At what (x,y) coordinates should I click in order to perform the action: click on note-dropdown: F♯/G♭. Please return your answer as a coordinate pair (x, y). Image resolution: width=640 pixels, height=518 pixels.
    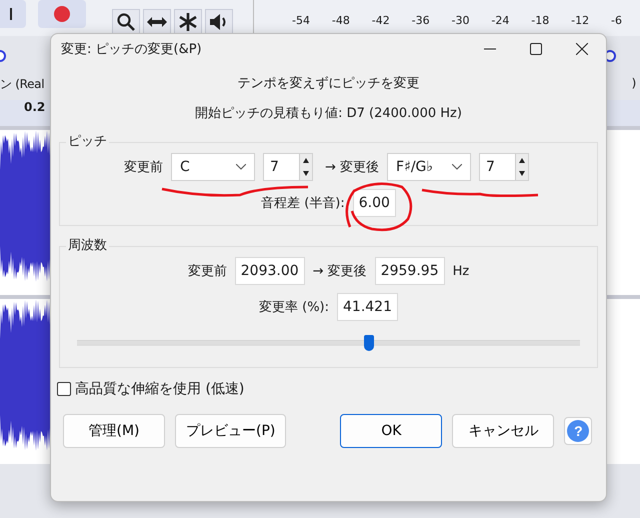
    Looking at the image, I should click on (429, 167).